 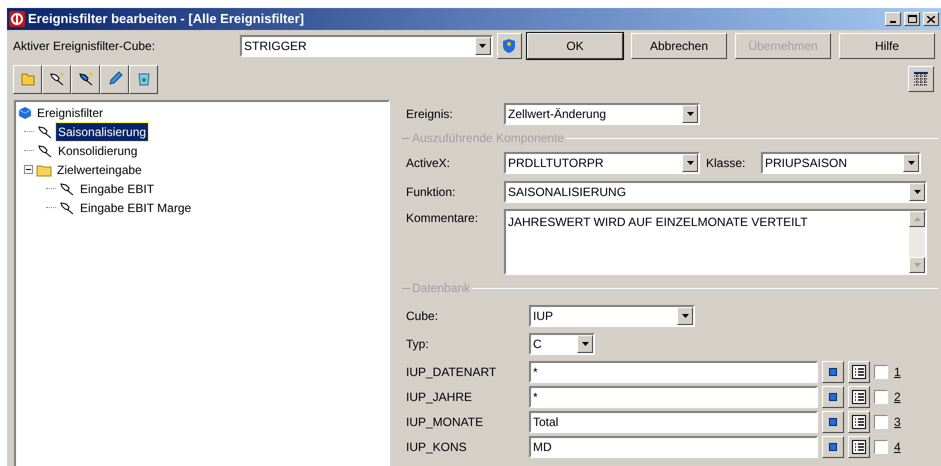 What do you see at coordinates (673, 422) in the screenshot?
I see `dimension-input: Total` at bounding box center [673, 422].